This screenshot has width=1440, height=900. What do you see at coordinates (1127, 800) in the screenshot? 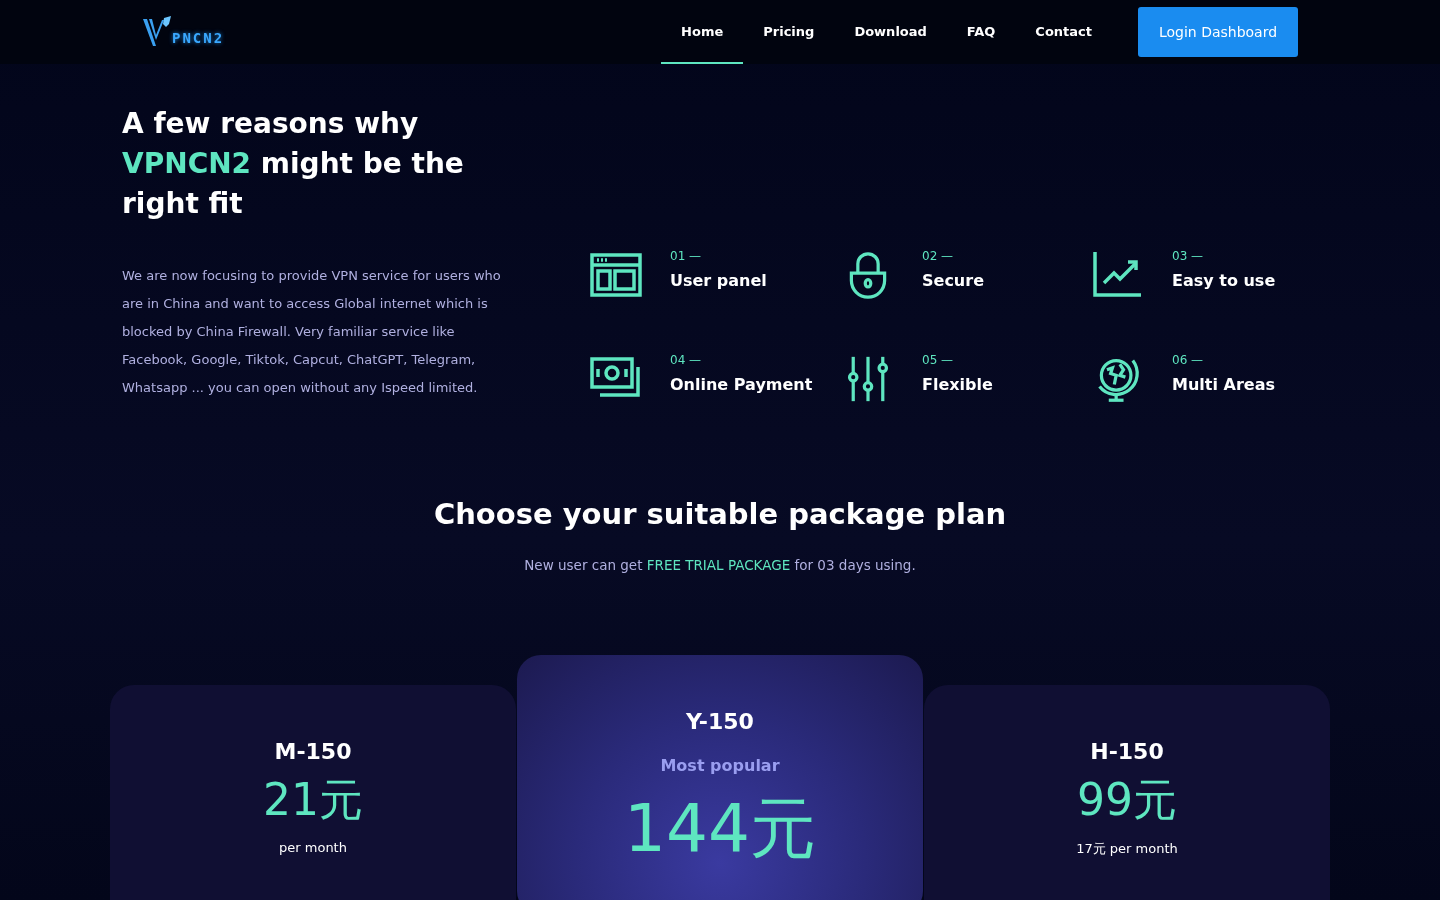
I see `plan-price: 99元` at bounding box center [1127, 800].